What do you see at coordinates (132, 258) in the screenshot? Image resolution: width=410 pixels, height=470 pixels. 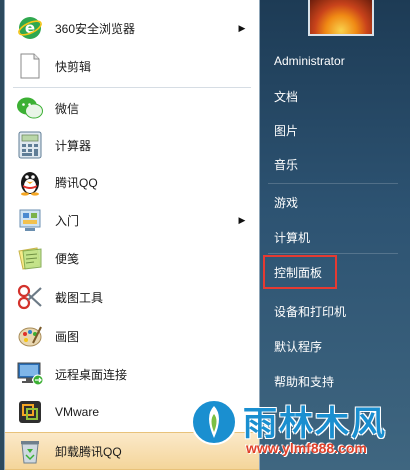 I see `program-item-sticky-notes: 便笺` at bounding box center [132, 258].